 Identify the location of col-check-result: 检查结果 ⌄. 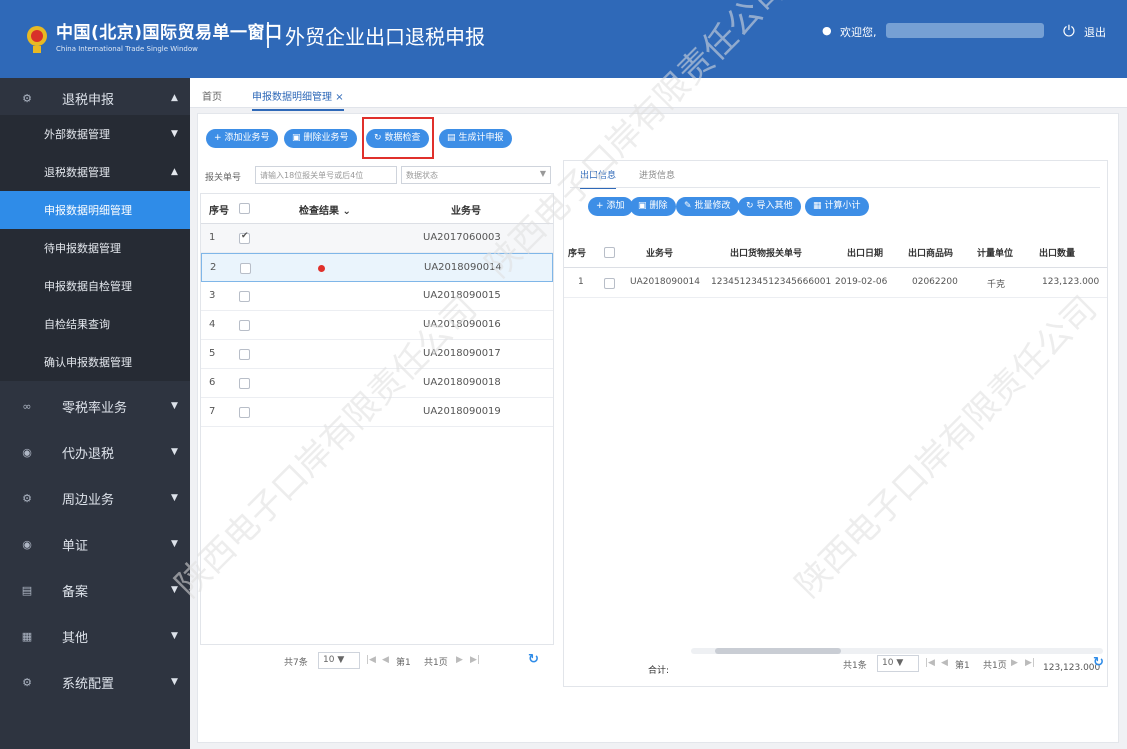
(325, 209).